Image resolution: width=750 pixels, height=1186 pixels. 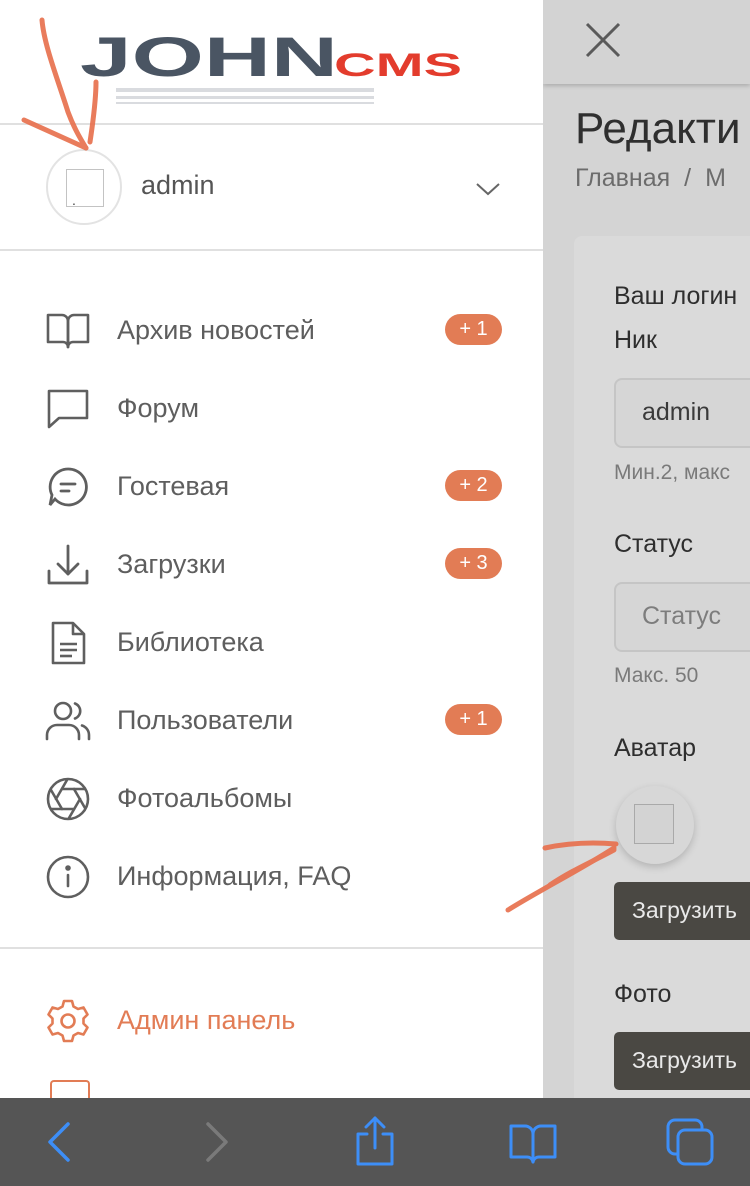 What do you see at coordinates (68, 721) in the screenshot?
I see `users-icon` at bounding box center [68, 721].